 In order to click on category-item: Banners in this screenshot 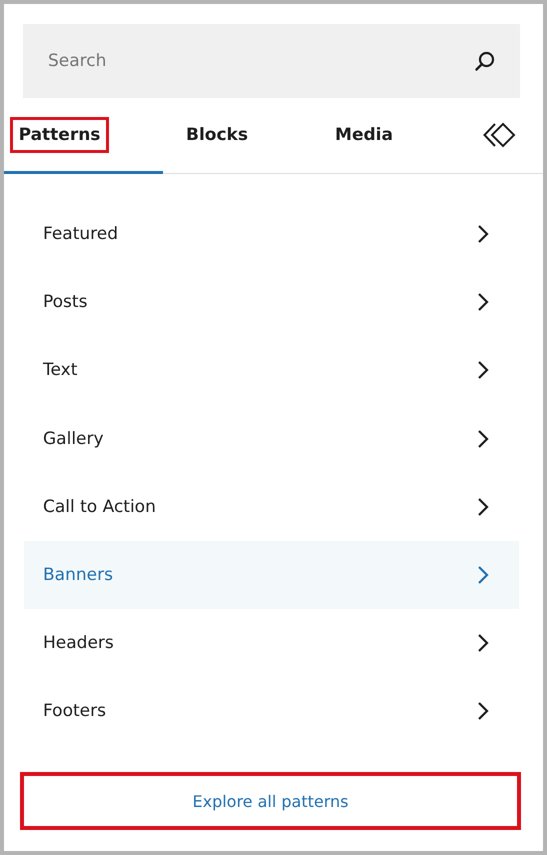, I will do `click(271, 575)`.